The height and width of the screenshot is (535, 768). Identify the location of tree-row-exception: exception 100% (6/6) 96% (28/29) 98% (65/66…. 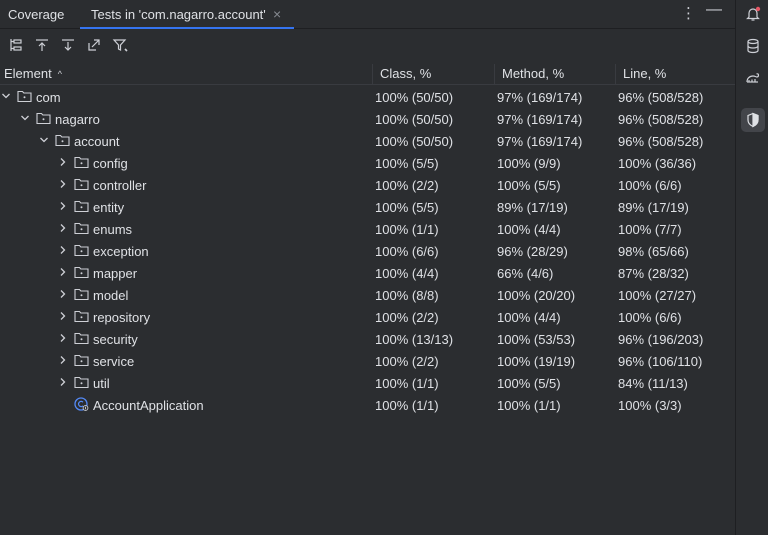
(367, 251).